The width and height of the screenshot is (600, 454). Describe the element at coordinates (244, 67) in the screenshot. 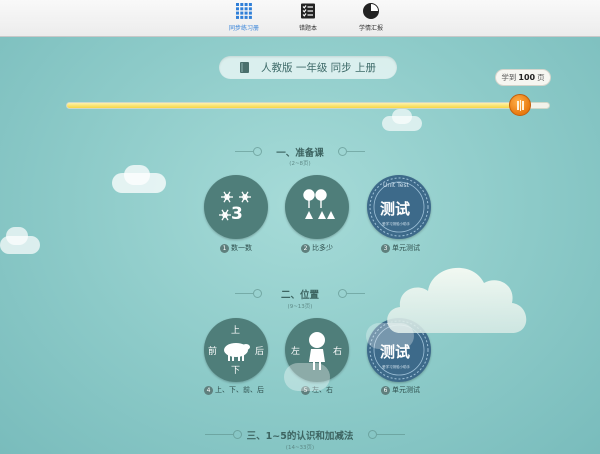

I see `book-icon` at that location.